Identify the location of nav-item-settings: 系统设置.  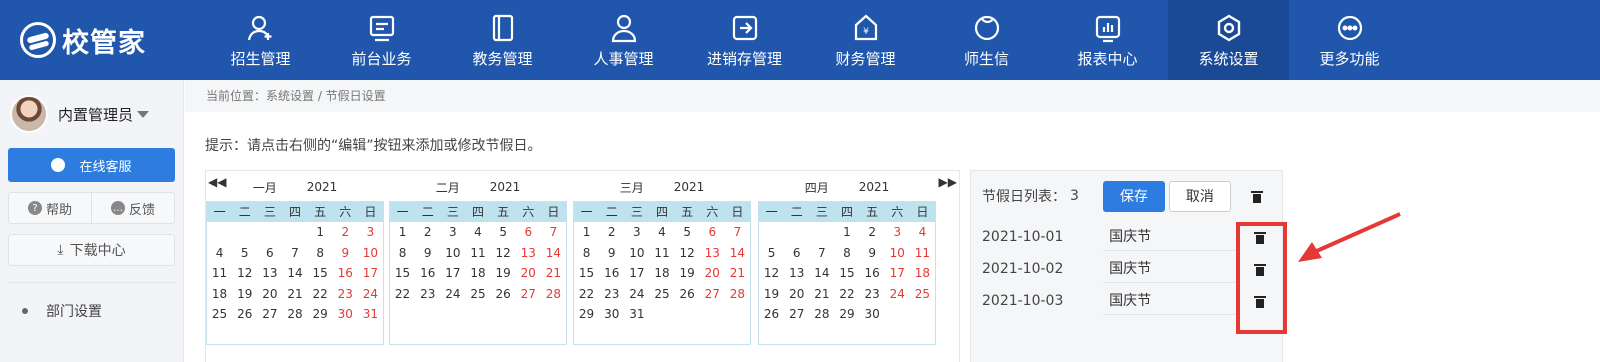
(1228, 40).